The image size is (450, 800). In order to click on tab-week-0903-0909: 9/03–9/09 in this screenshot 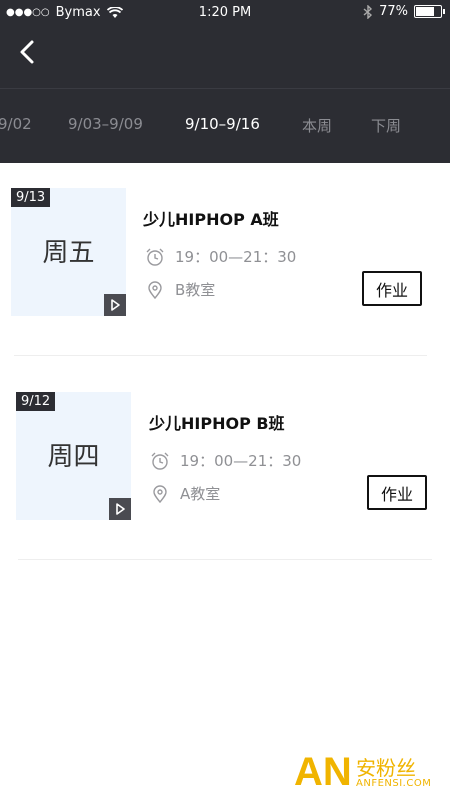, I will do `click(105, 124)`.